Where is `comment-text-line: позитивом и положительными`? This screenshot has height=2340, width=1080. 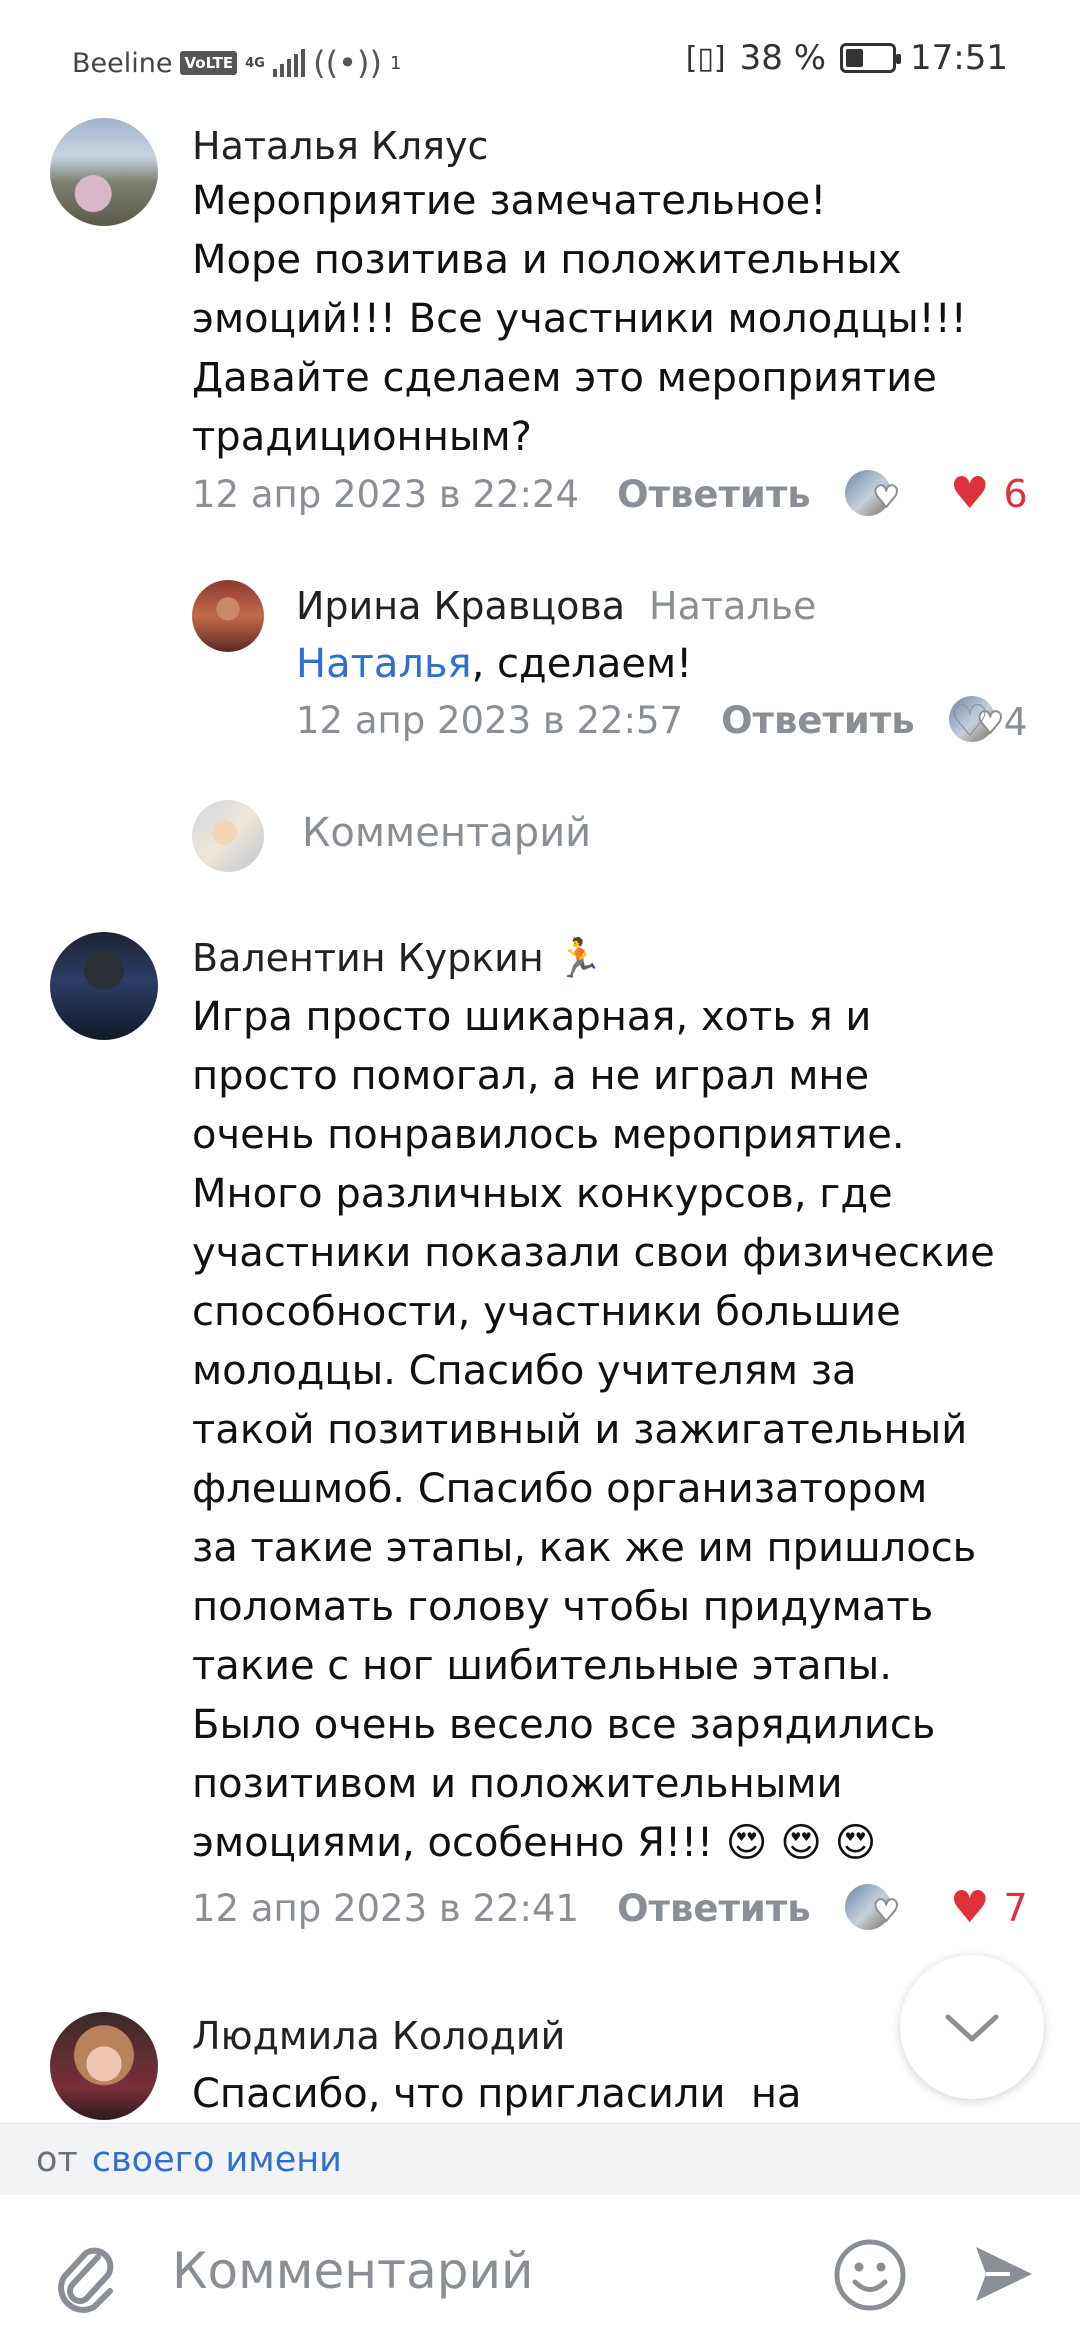 comment-text-line: позитивом и положительными is located at coordinates (517, 1784).